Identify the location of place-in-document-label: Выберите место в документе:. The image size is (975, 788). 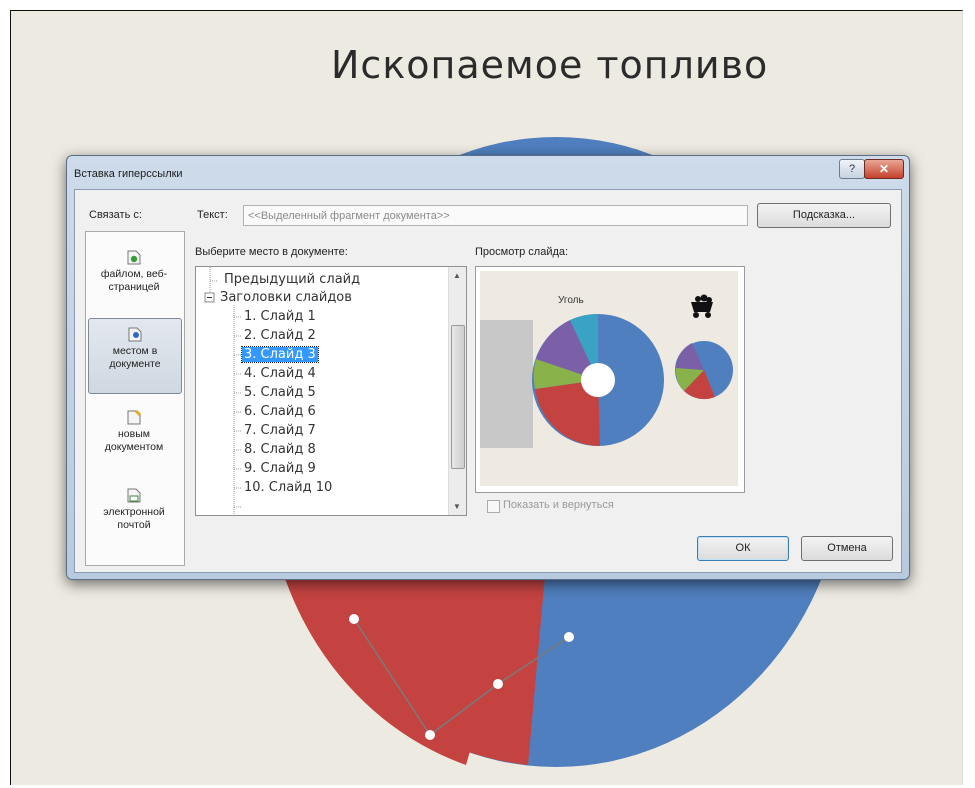
(271, 252).